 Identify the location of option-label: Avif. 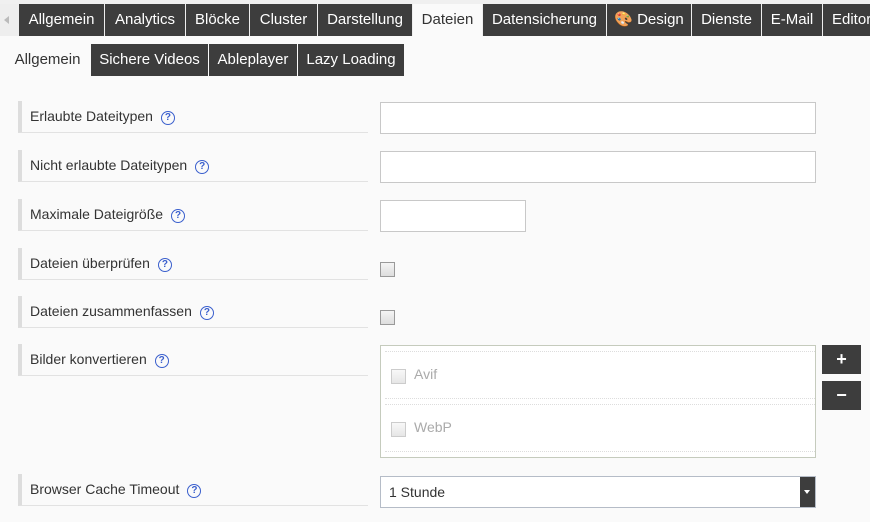
(426, 374).